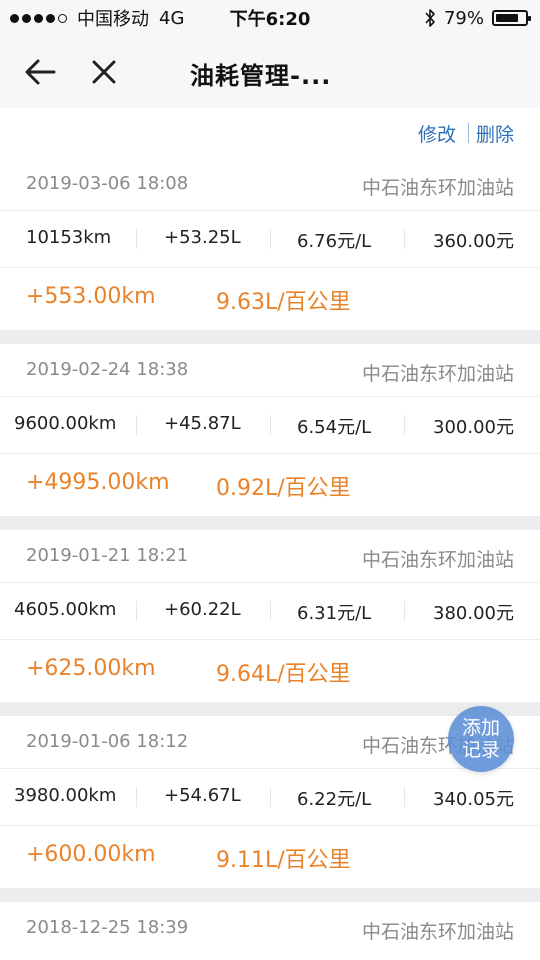 The height and width of the screenshot is (960, 540). I want to click on record-metrics: 10153km +53.25L 6.76元/L 360.00元, so click(270, 239).